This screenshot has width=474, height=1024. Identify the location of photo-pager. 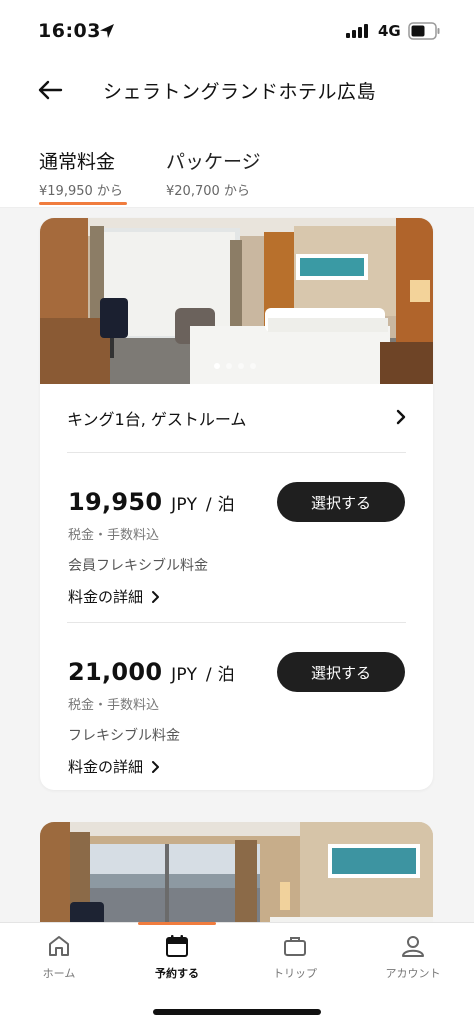
(235, 366).